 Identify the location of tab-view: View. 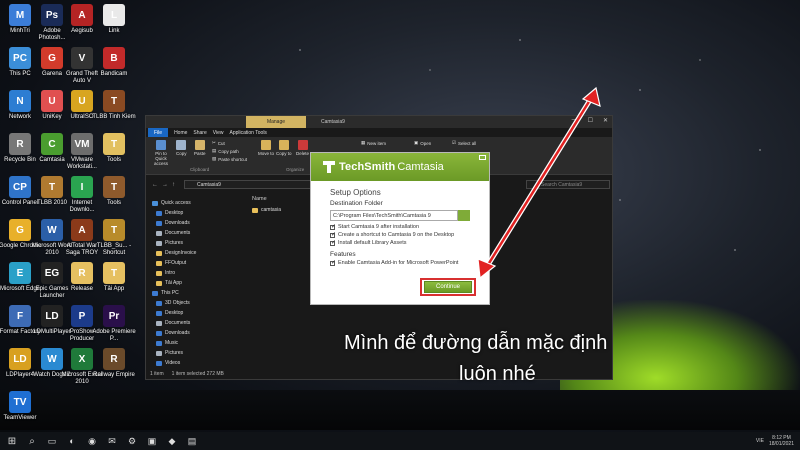
(218, 133).